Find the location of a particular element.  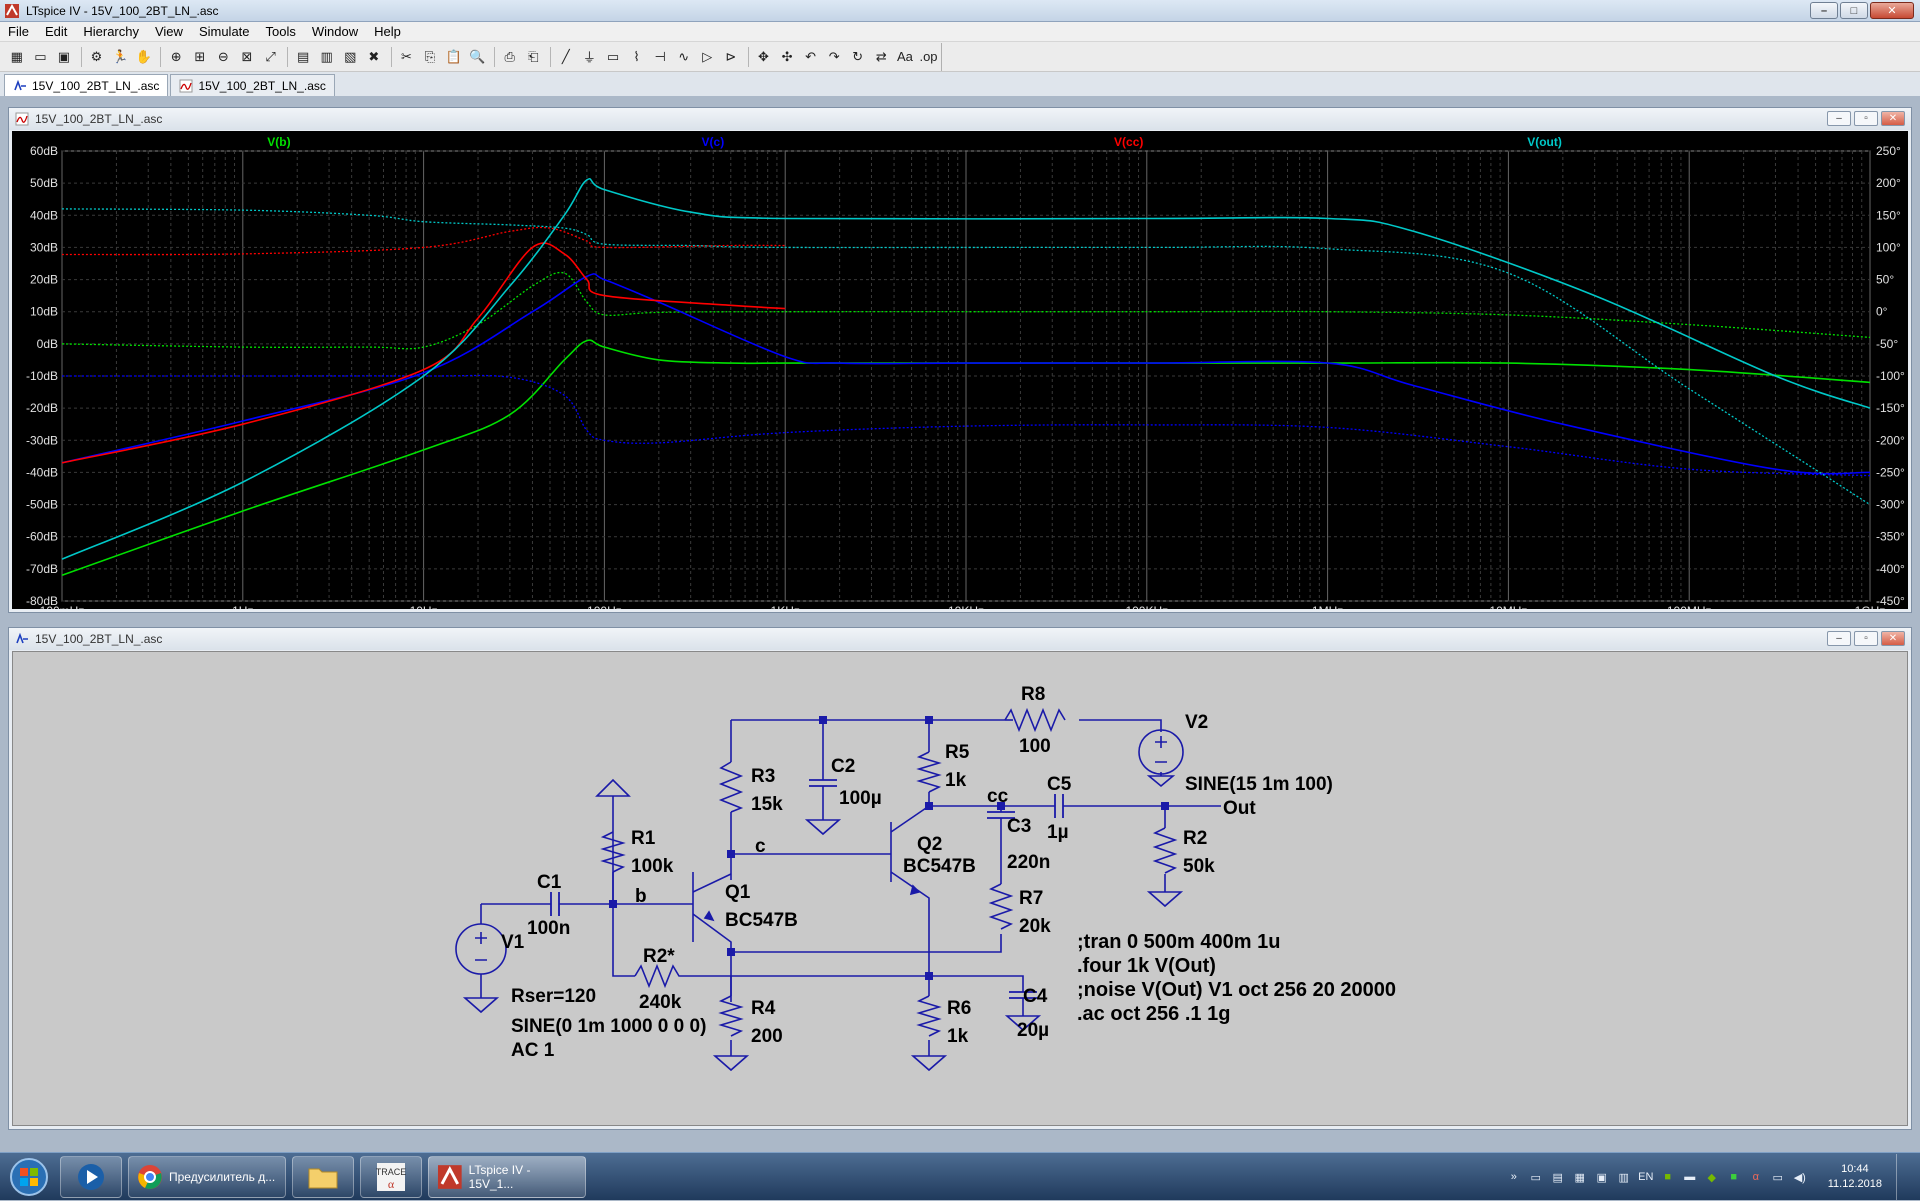

tray-status-icon: ■ is located at coordinates (1734, 1177).